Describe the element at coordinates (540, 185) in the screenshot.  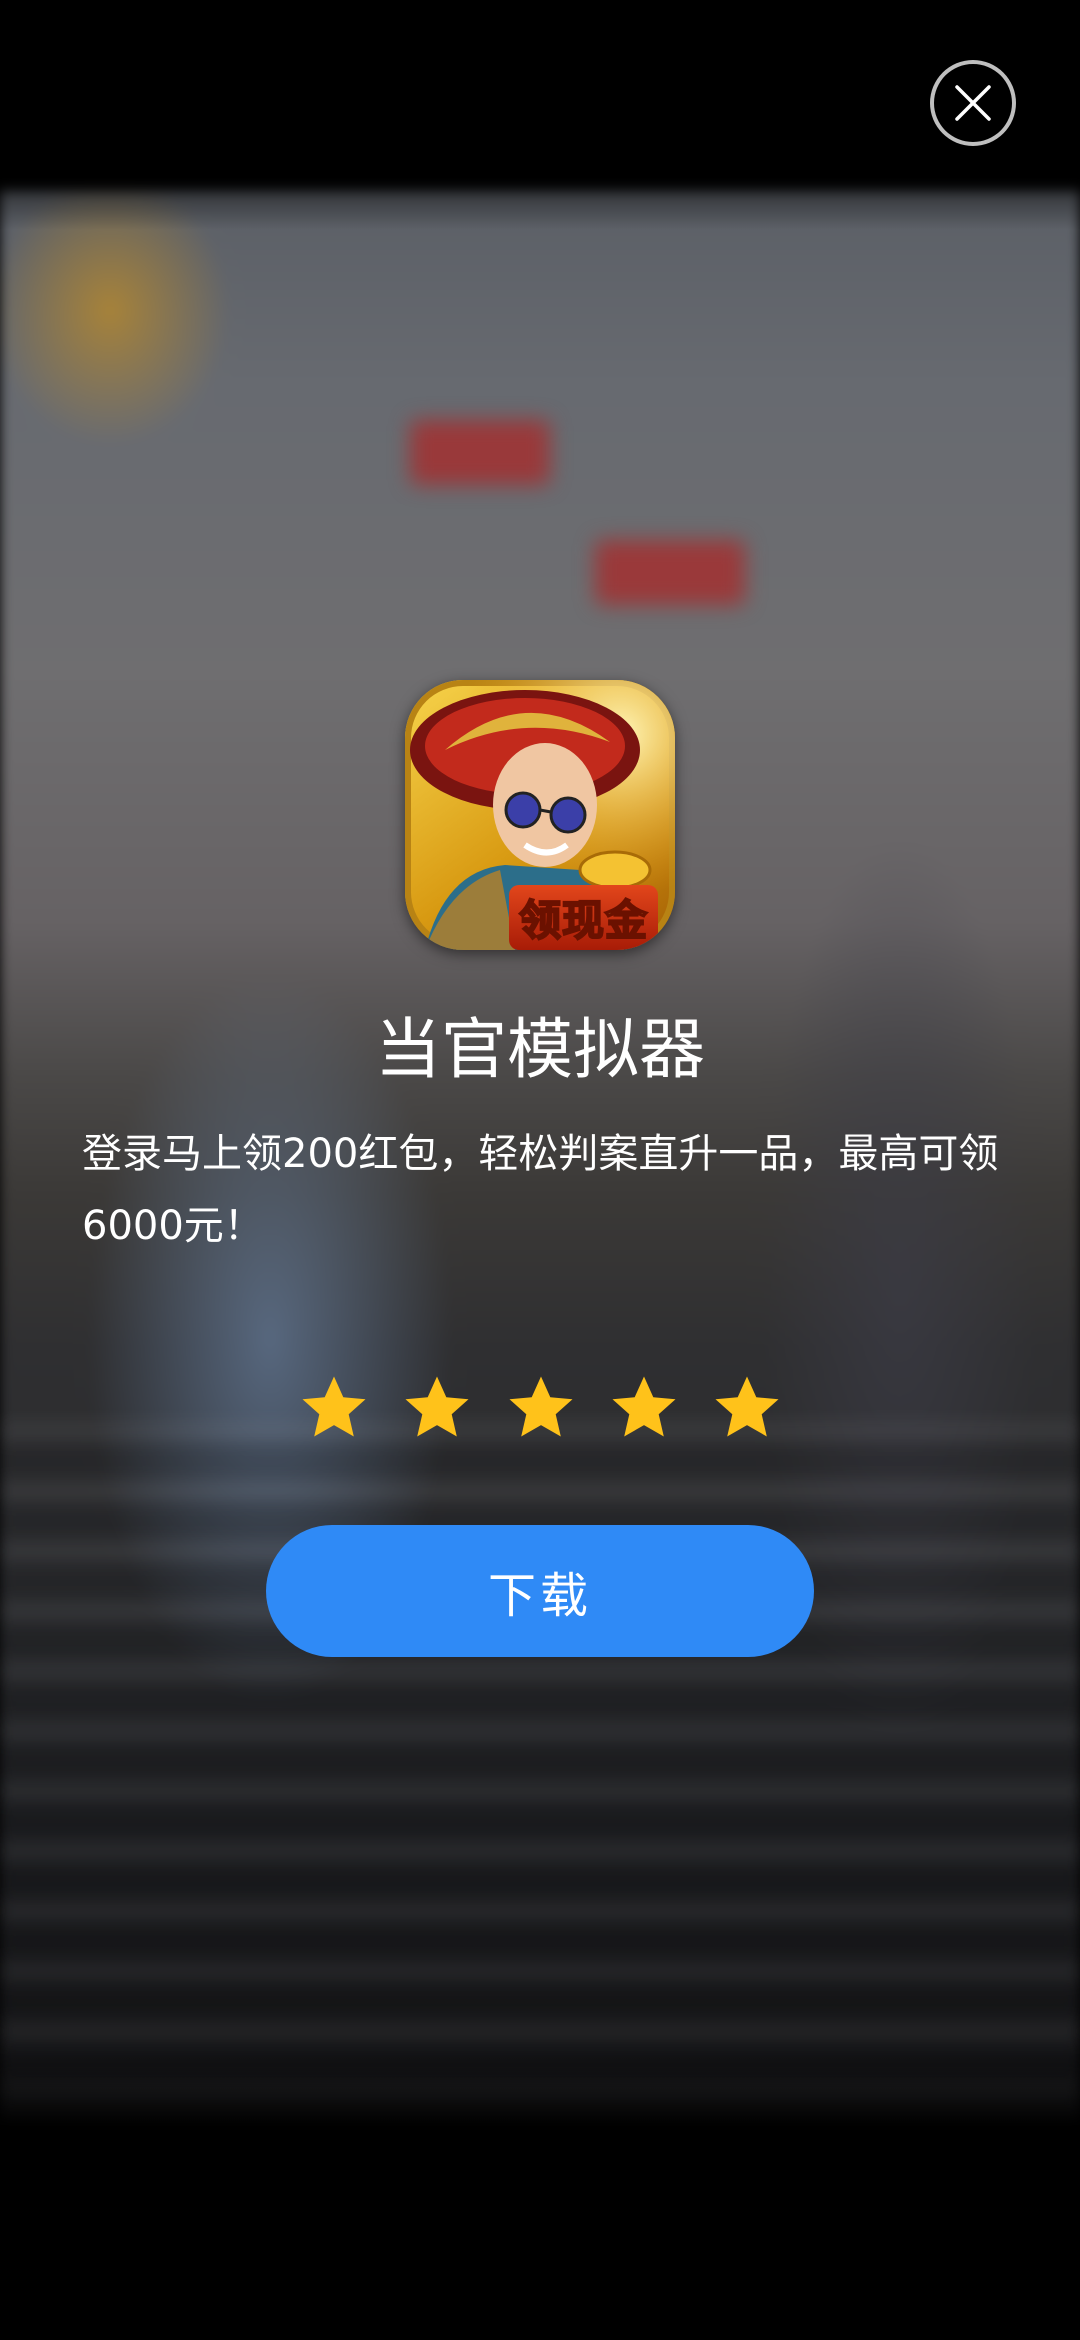
I see `background-fade-top` at that location.